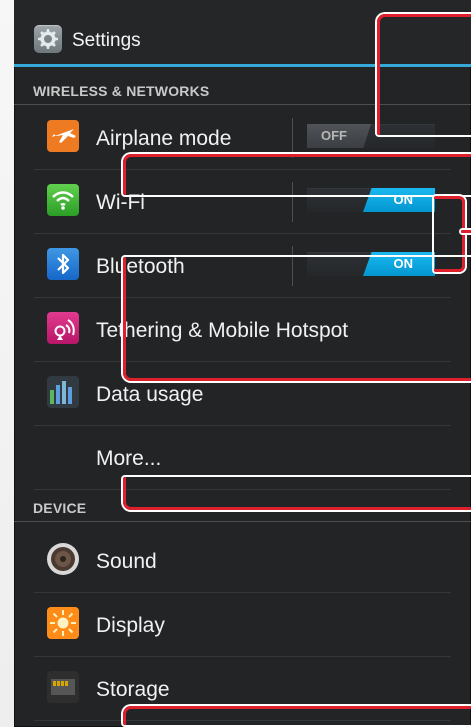 The height and width of the screenshot is (727, 471). Describe the element at coordinates (63, 264) in the screenshot. I see `bluetooth-icon` at that location.